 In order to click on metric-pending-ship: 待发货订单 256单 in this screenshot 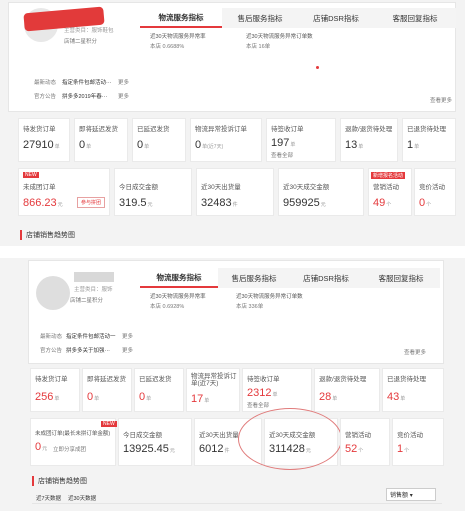, I will do `click(55, 390)`.